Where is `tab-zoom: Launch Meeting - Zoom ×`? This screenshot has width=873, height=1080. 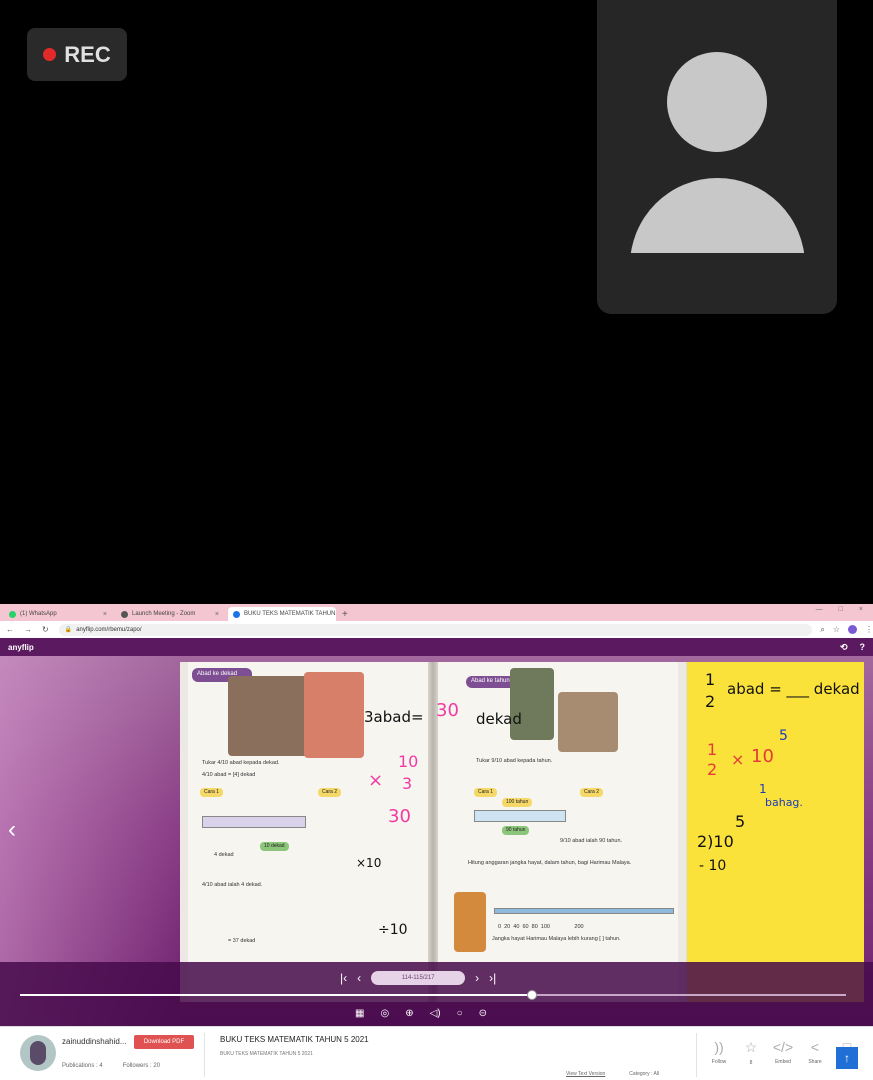
tab-zoom: Launch Meeting - Zoom × is located at coordinates (170, 614).